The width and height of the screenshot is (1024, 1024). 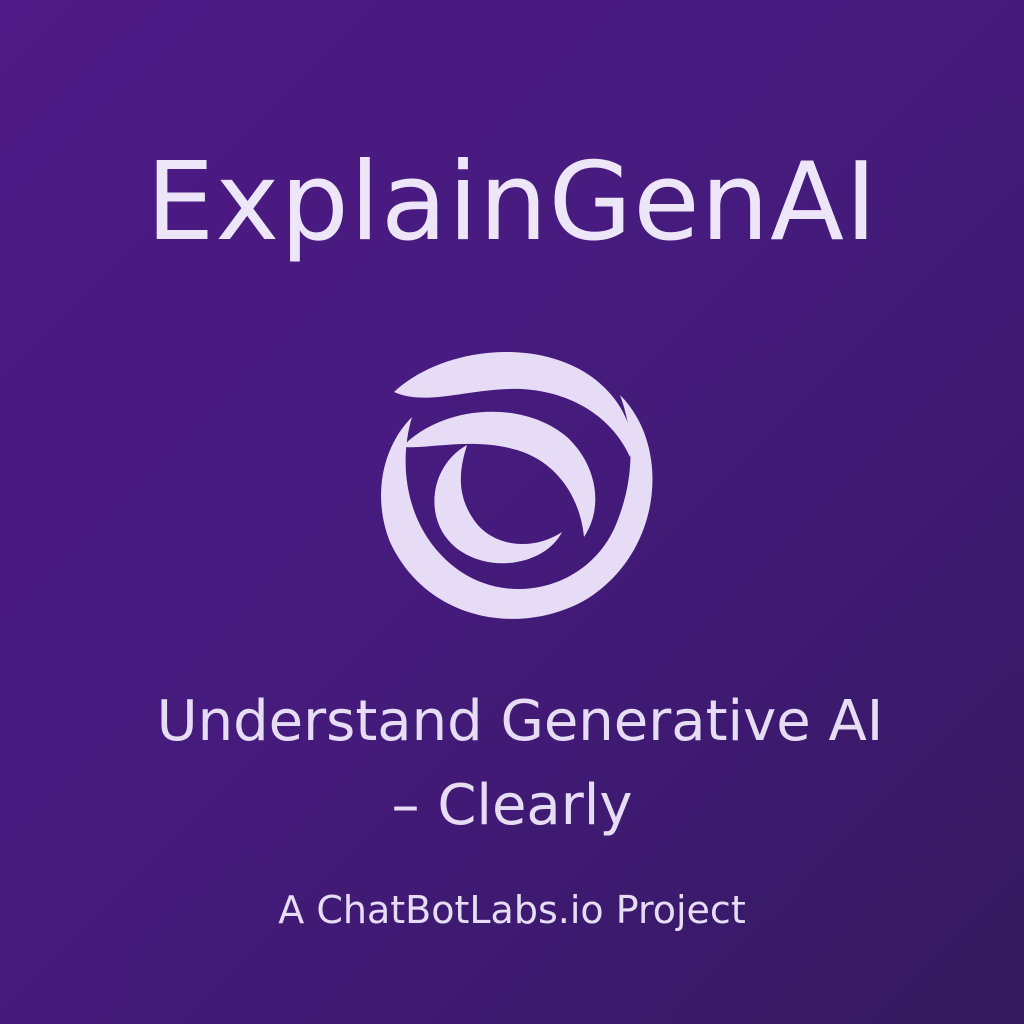 What do you see at coordinates (498, 504) in the screenshot?
I see `swirl-inner-arc` at bounding box center [498, 504].